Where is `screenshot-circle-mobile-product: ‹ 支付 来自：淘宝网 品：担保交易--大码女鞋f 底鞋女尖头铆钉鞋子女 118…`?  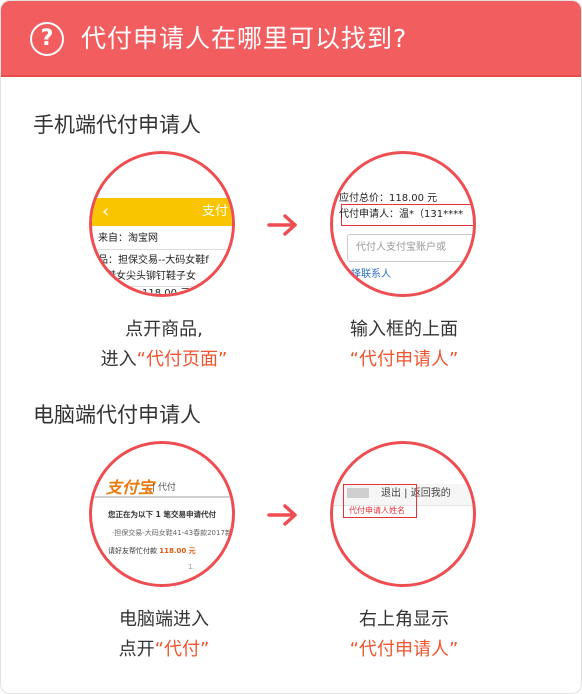 screenshot-circle-mobile-product: ‹ 支付 来自：淘宝网 品：担保交易--大码女鞋f 底鞋女尖头铆钉鞋子女 118… is located at coordinates (162, 224).